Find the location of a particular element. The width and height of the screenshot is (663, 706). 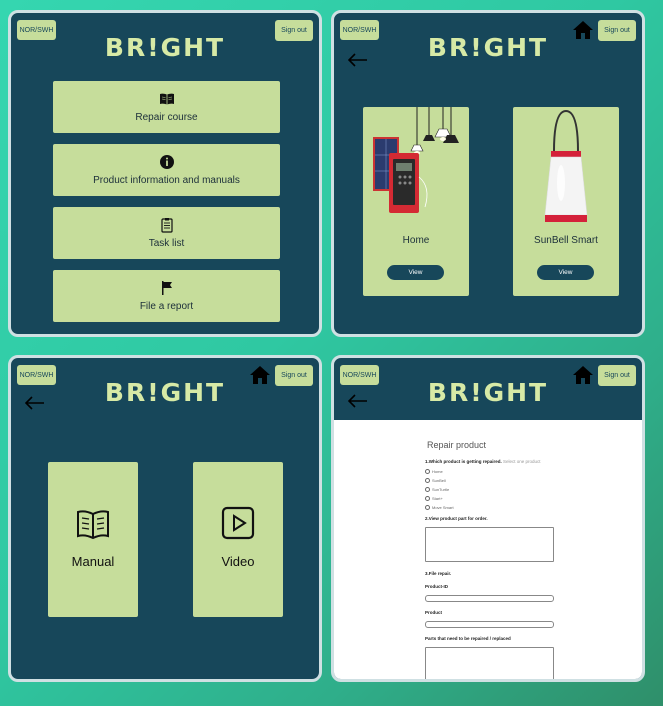

question-3: 3.File repair. is located at coordinates (438, 573).